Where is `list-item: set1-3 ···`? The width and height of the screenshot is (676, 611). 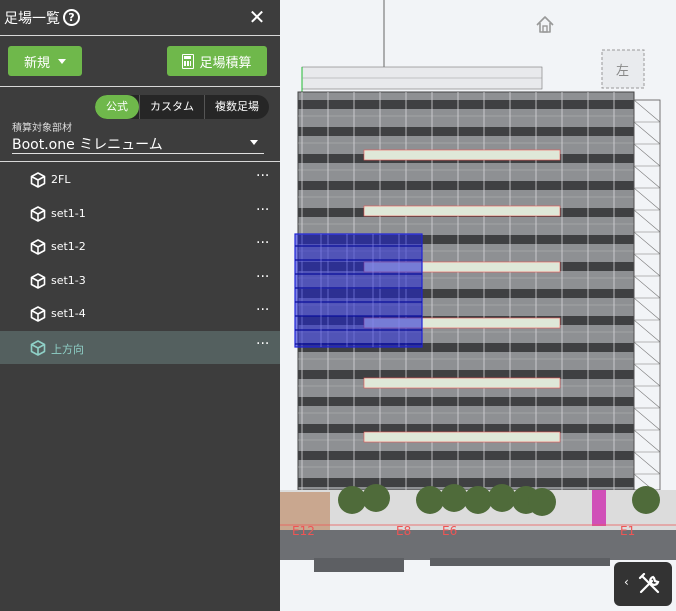 list-item: set1-3 ··· is located at coordinates (140, 281).